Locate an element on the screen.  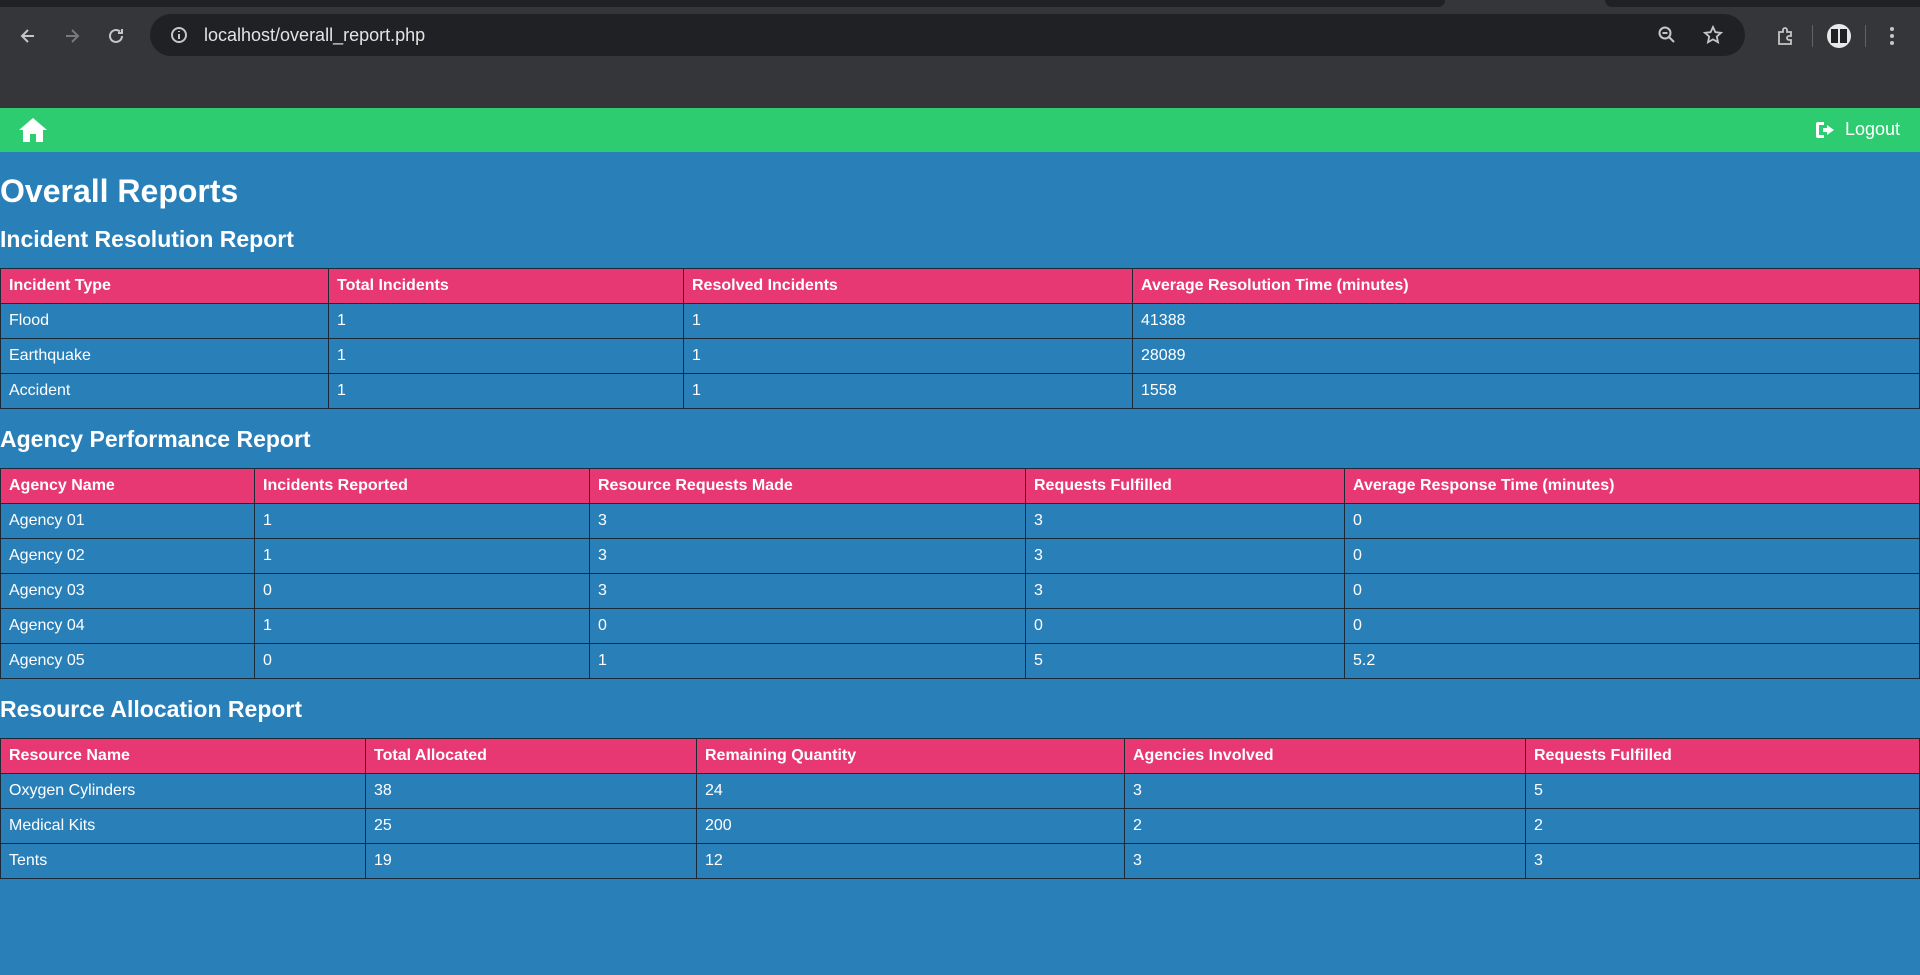
extensions-icon is located at coordinates (1786, 36).